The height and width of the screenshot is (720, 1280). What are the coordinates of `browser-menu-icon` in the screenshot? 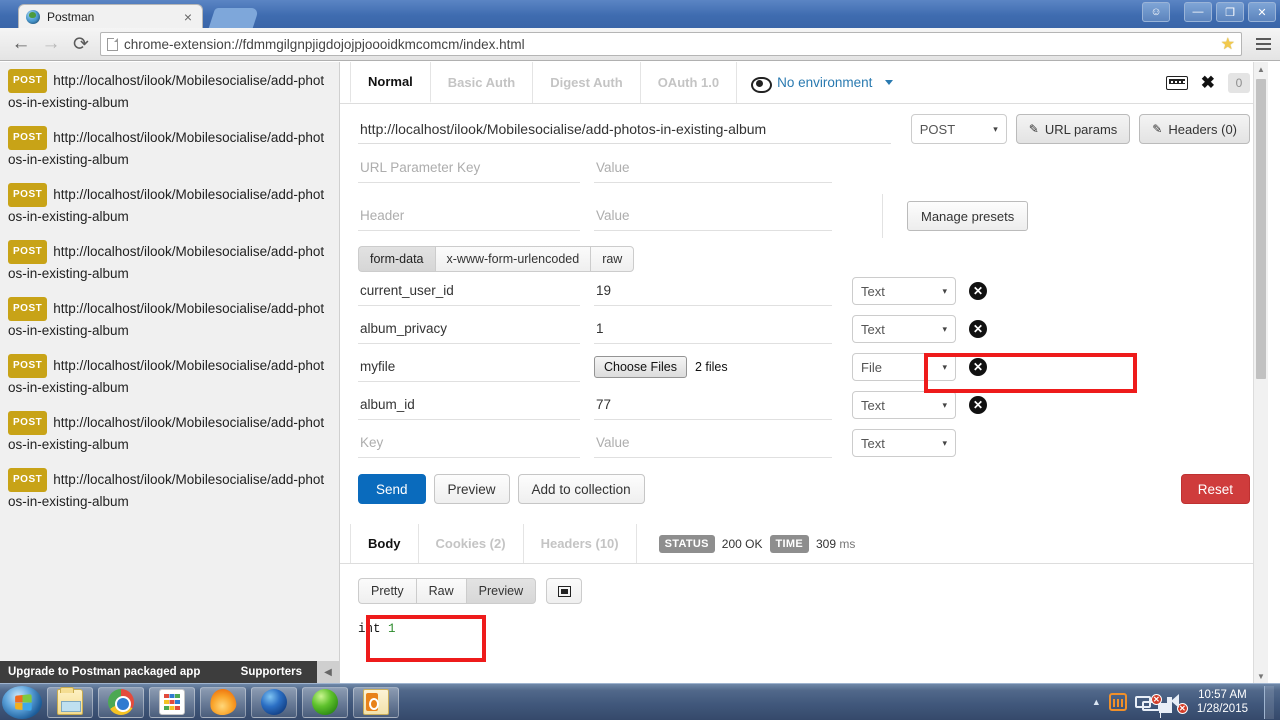 It's located at (1261, 44).